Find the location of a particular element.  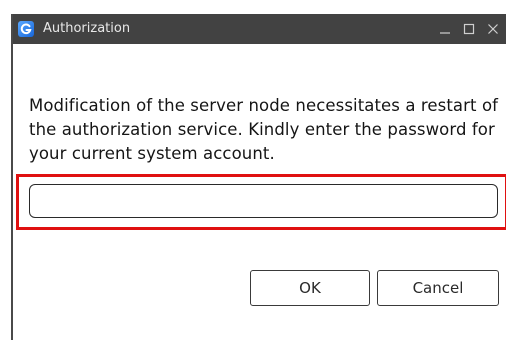

close-button is located at coordinates (493, 29).